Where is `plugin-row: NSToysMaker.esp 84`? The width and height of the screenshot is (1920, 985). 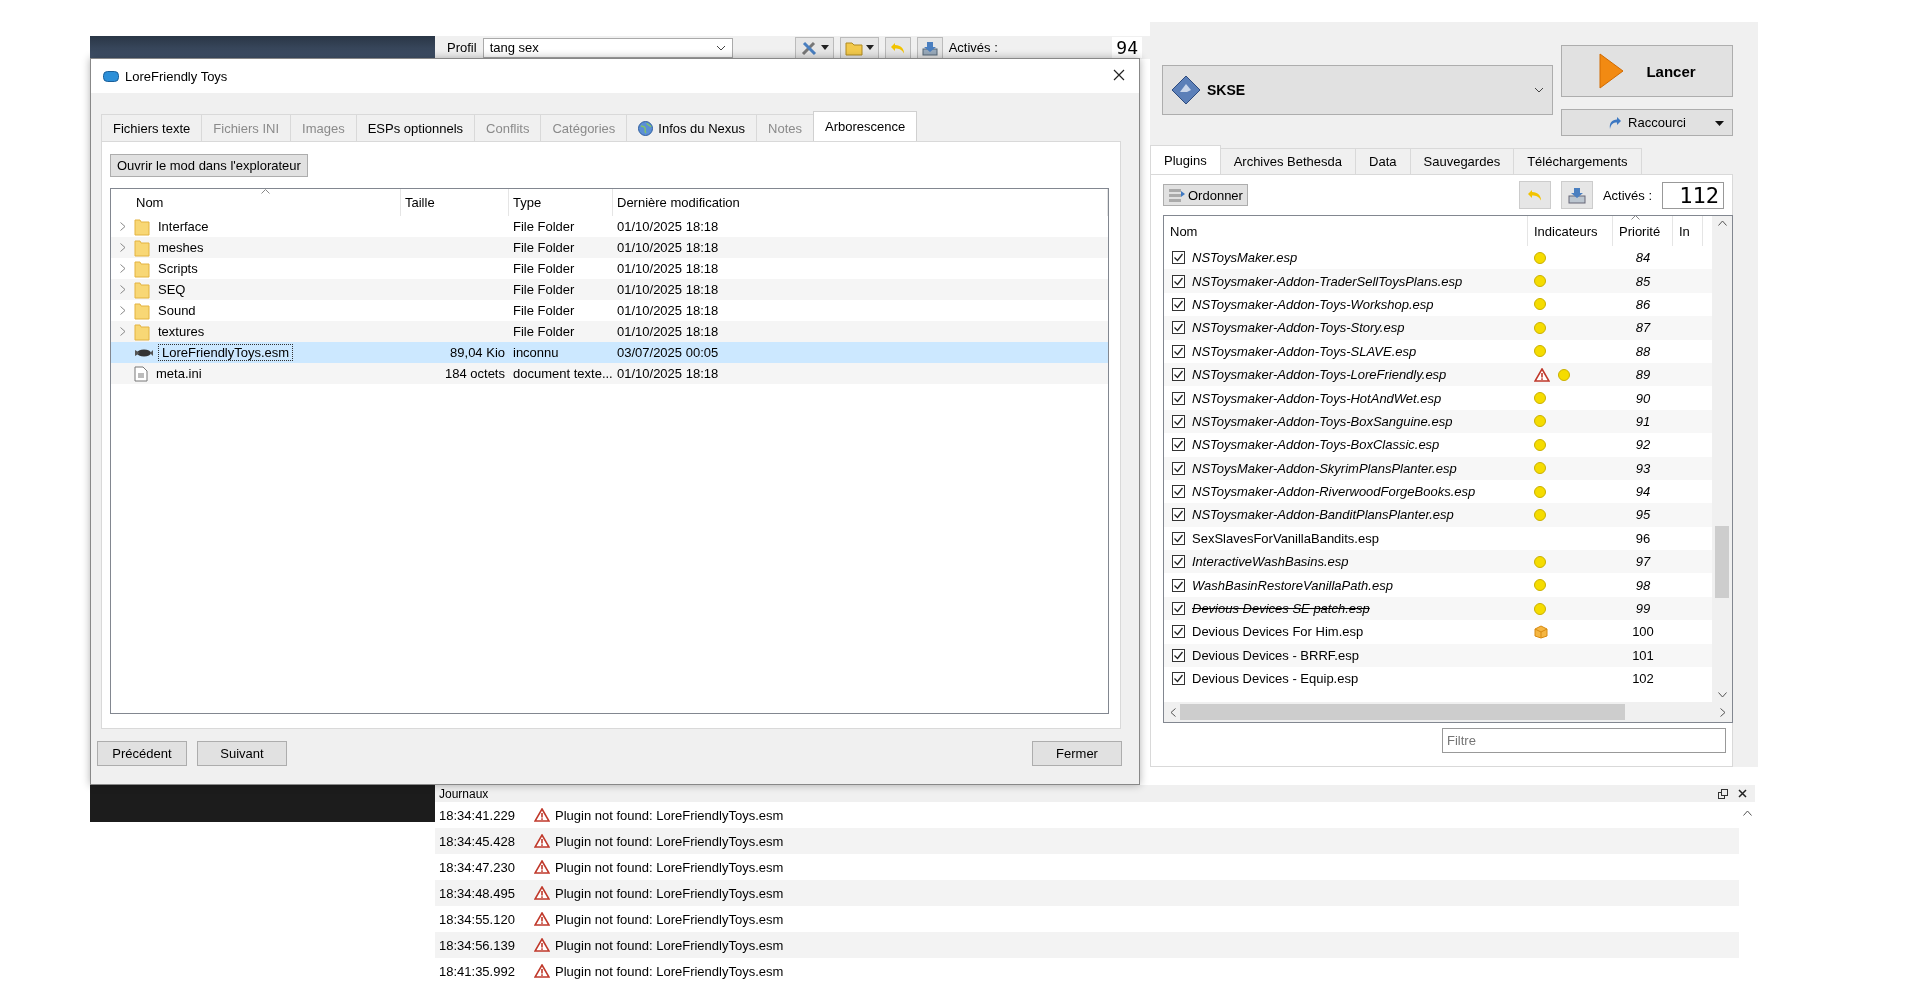 plugin-row: NSToysMaker.esp 84 is located at coordinates (1438, 258).